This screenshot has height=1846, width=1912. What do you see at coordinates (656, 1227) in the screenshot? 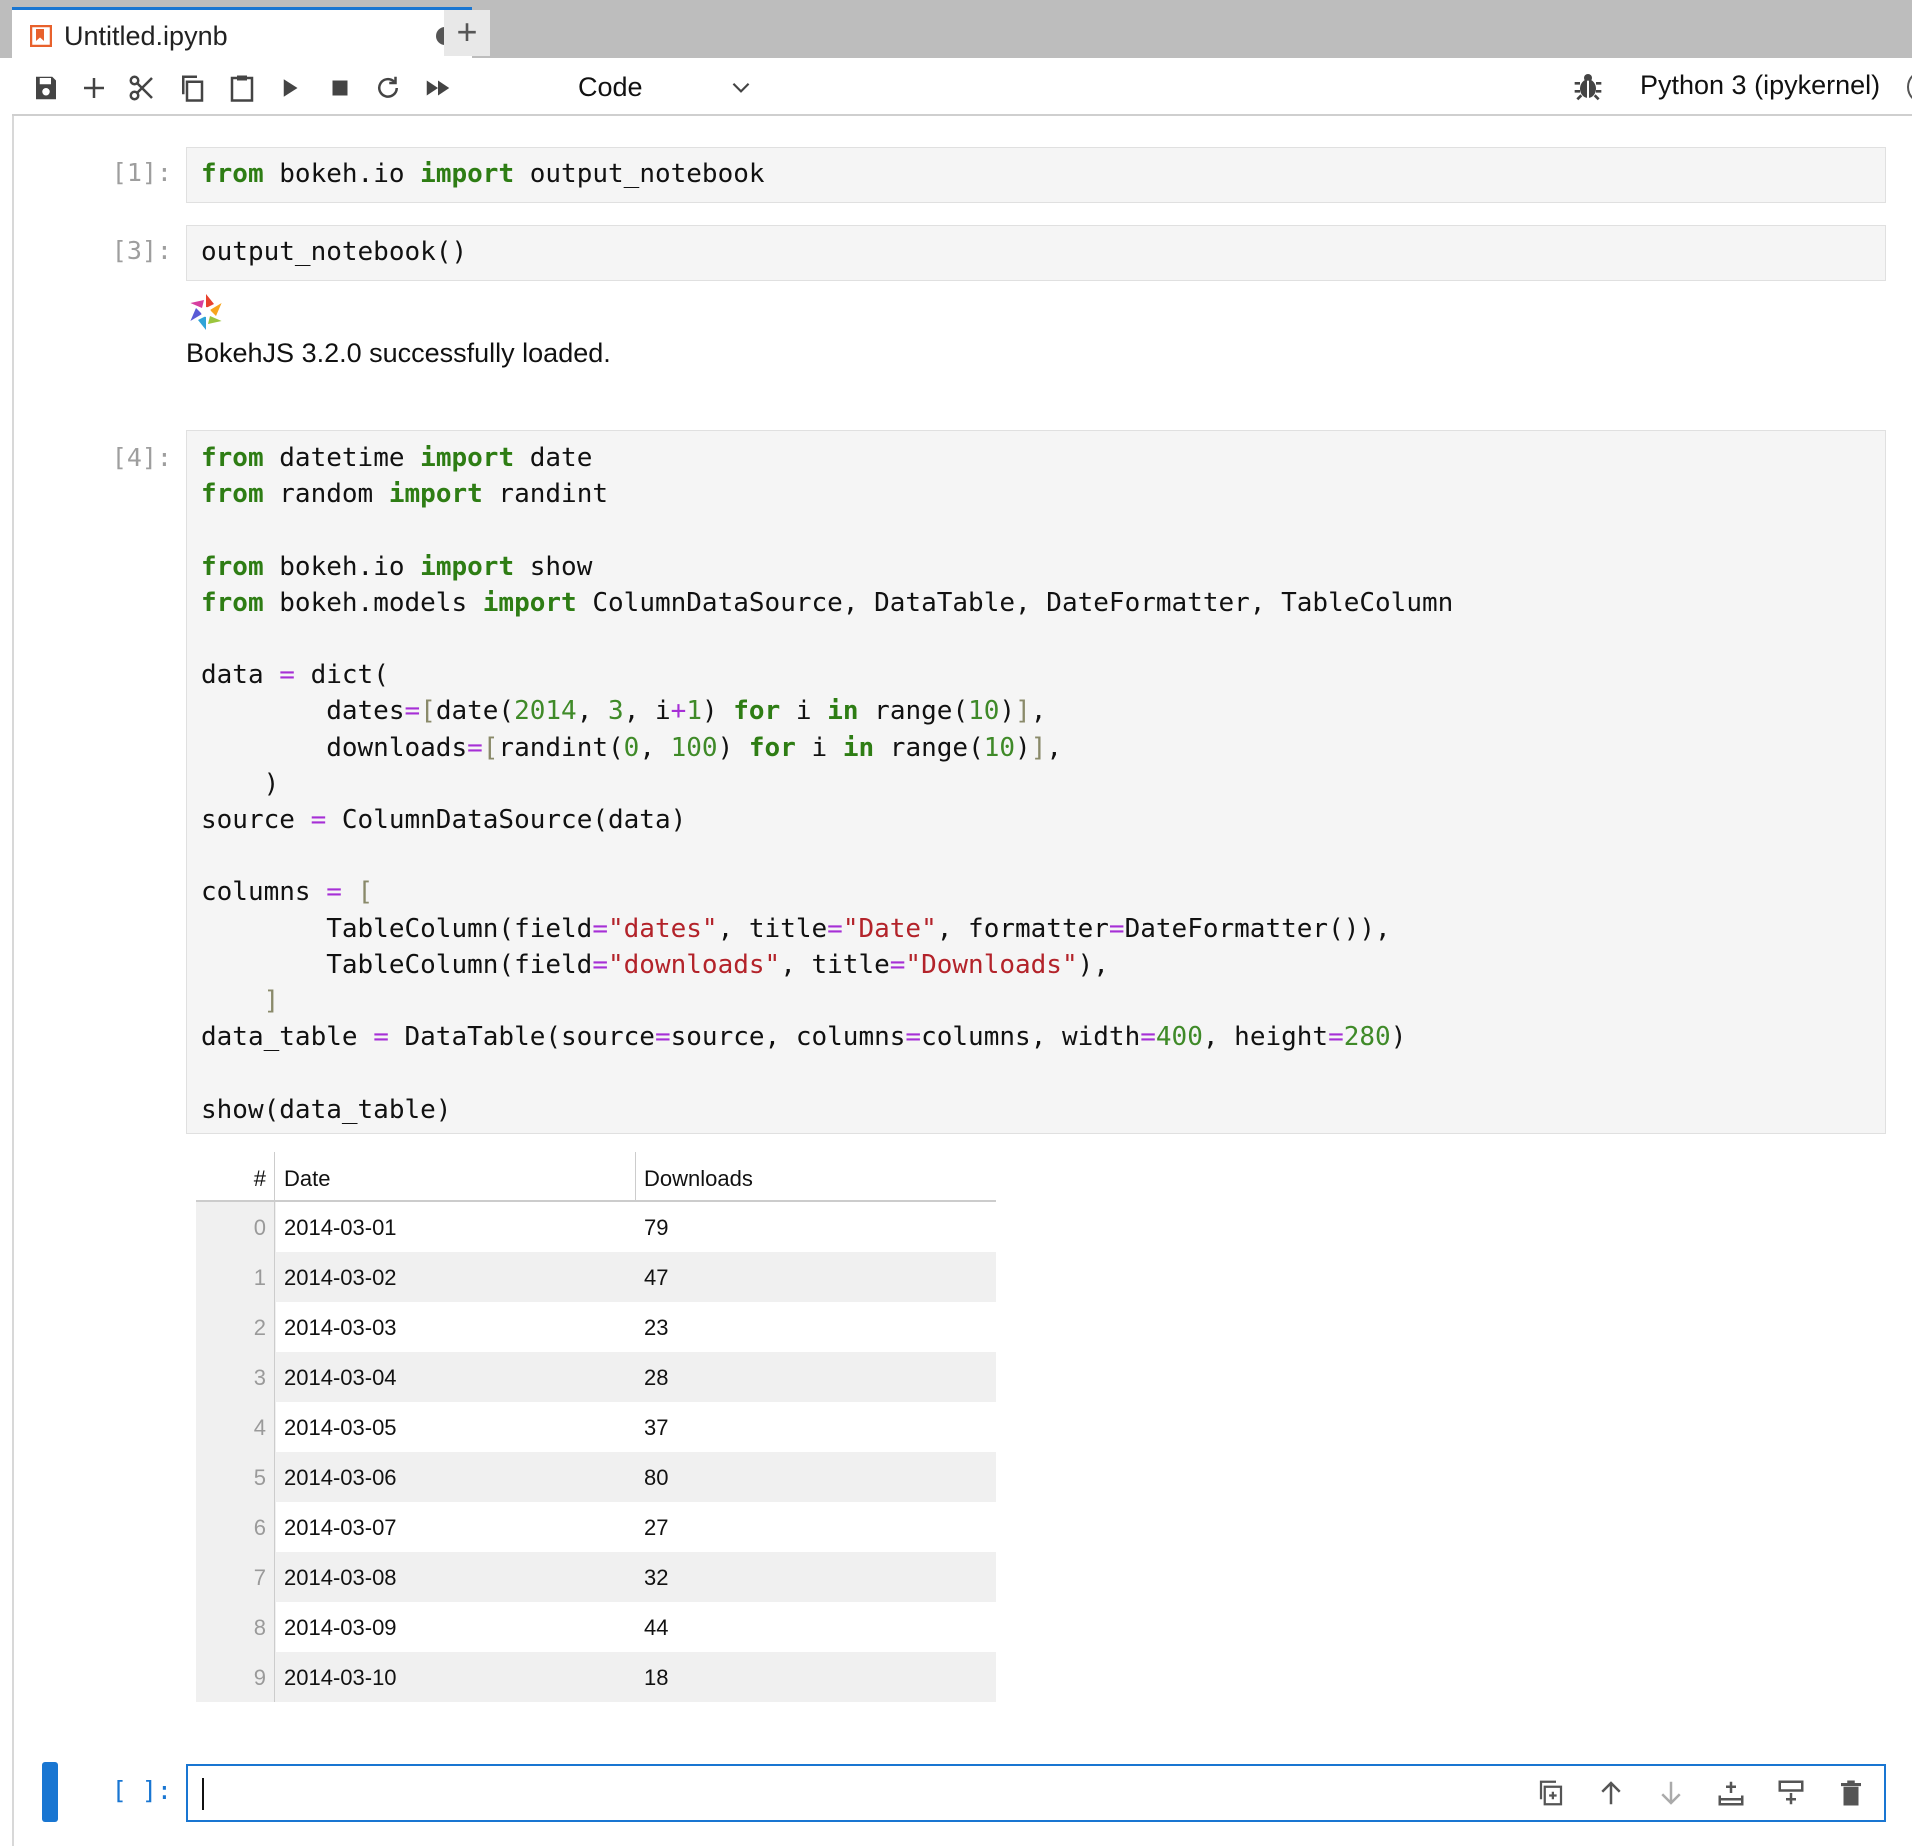
I see `row-downloads: 79` at bounding box center [656, 1227].